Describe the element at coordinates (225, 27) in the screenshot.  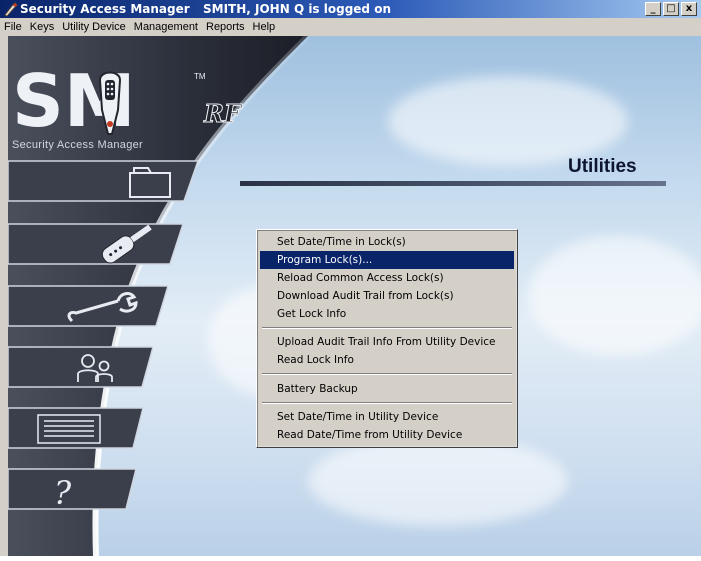
I see `menu-reports: Reports` at that location.